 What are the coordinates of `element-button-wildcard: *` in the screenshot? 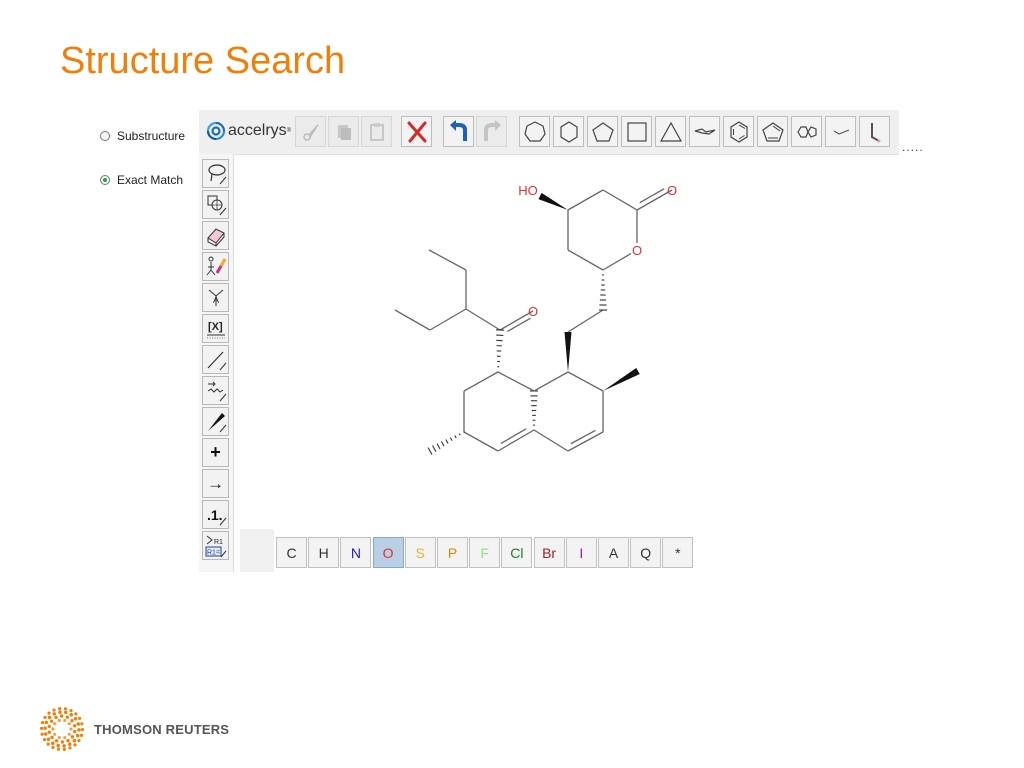 It's located at (678, 552).